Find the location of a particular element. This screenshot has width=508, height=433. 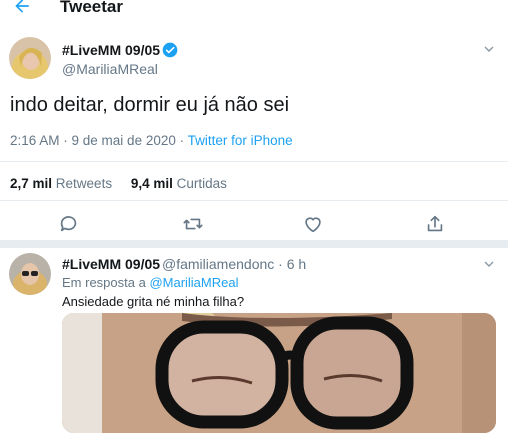

tweet-timestamp: 2:16 AM · 9 de mai de 2020 · is located at coordinates (99, 140).